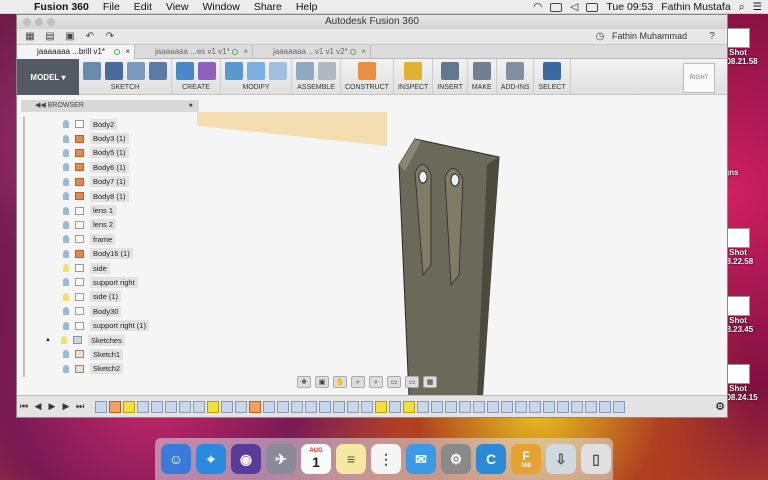 This screenshot has width=768, height=480. Describe the element at coordinates (98, 268) in the screenshot. I see `tree-item: side` at that location.